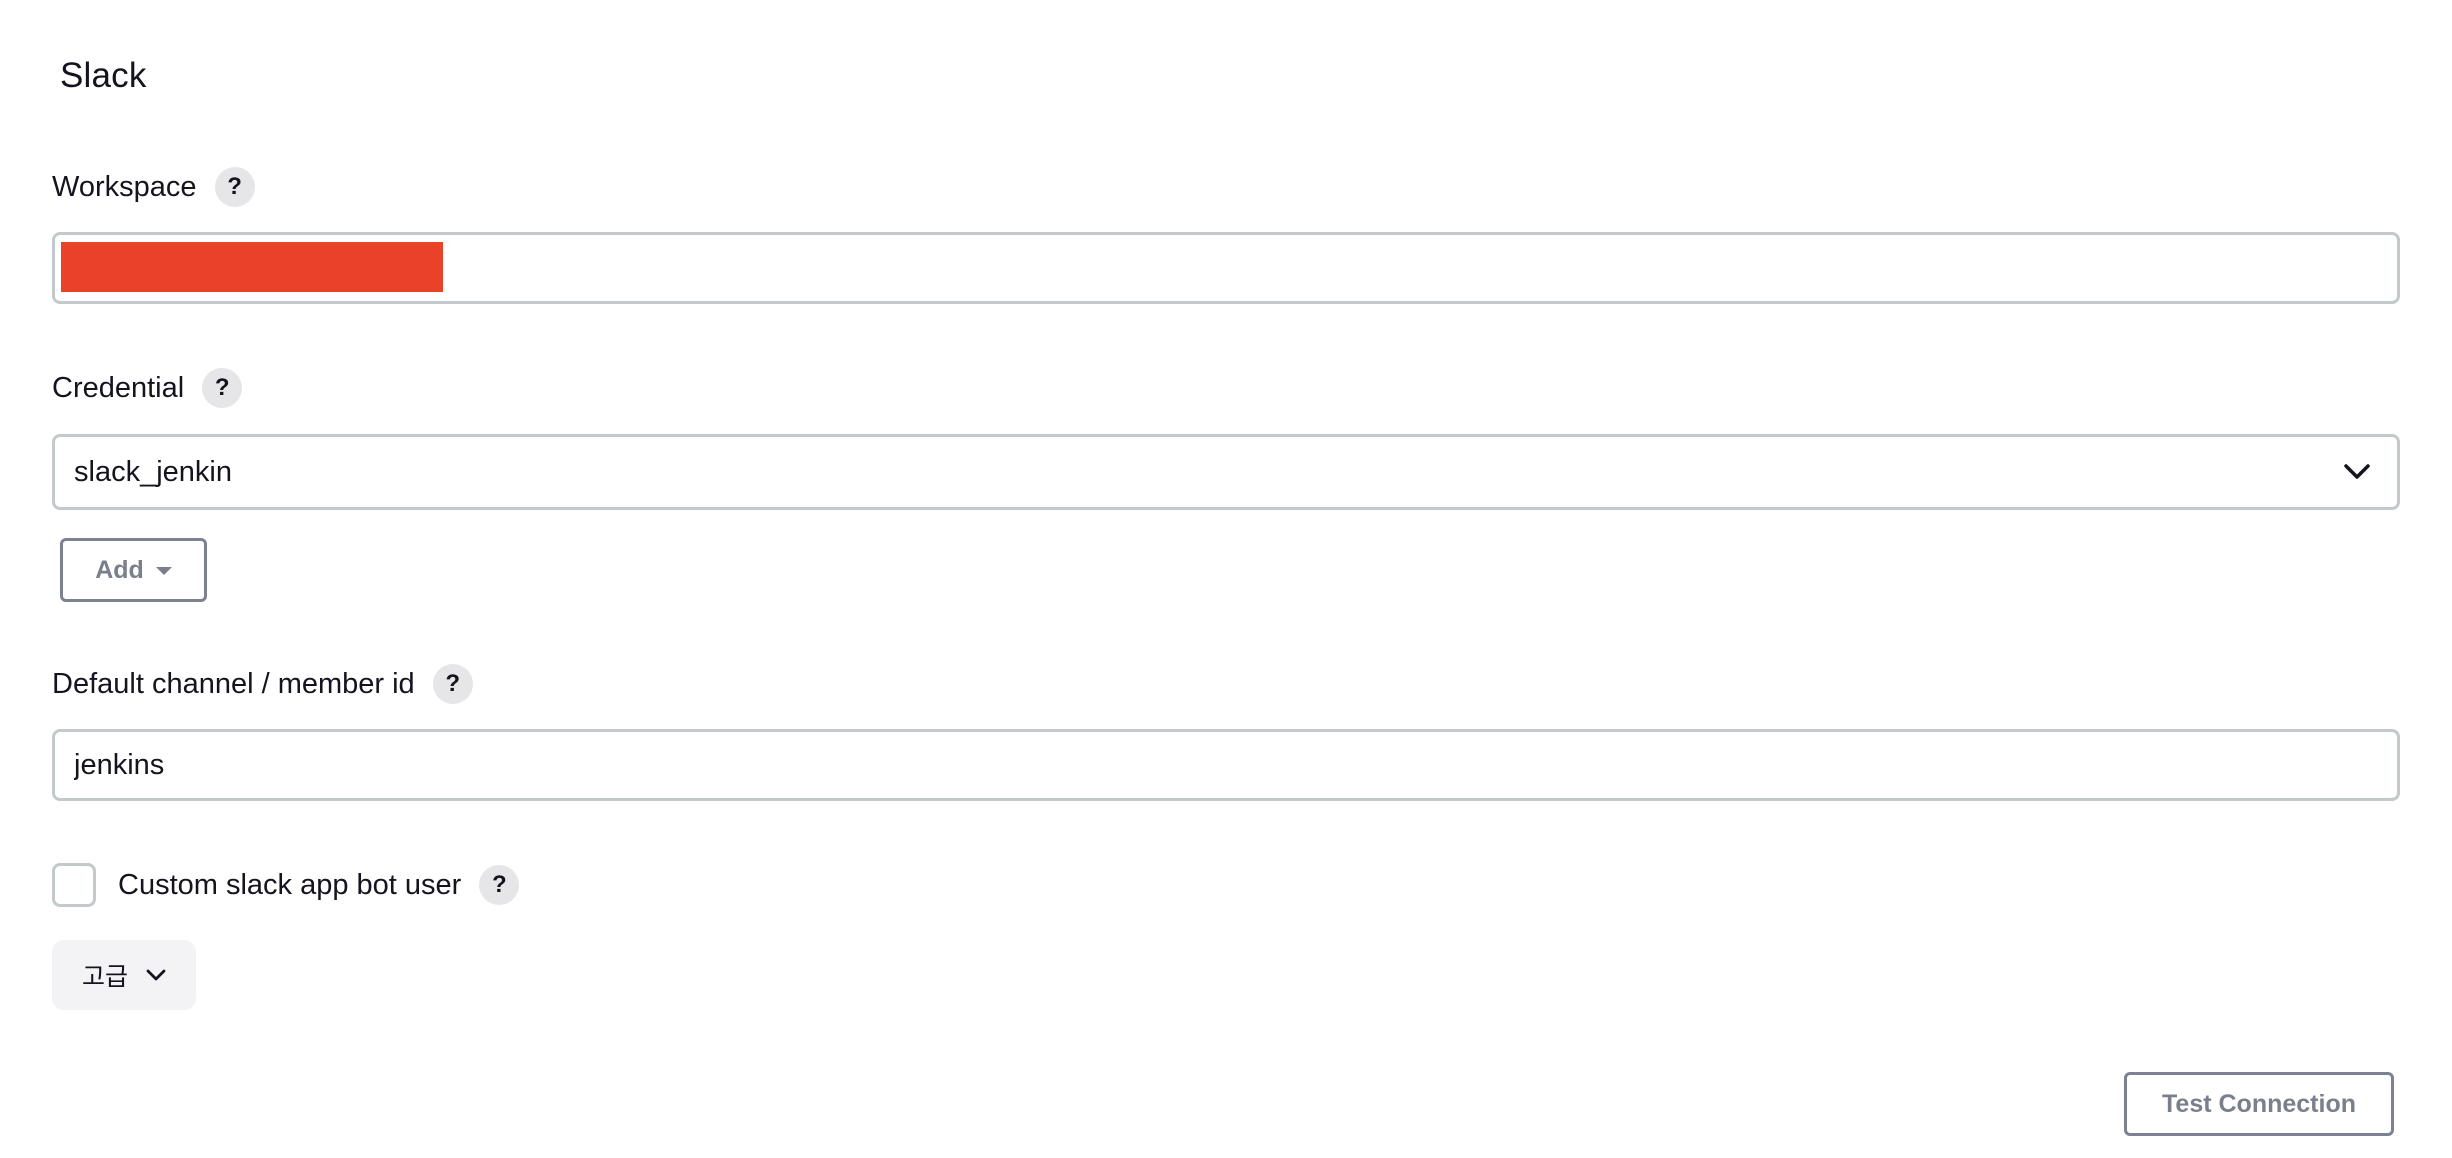 The width and height of the screenshot is (2452, 1158). What do you see at coordinates (452, 684) in the screenshot?
I see `channel-help-icon: ?` at bounding box center [452, 684].